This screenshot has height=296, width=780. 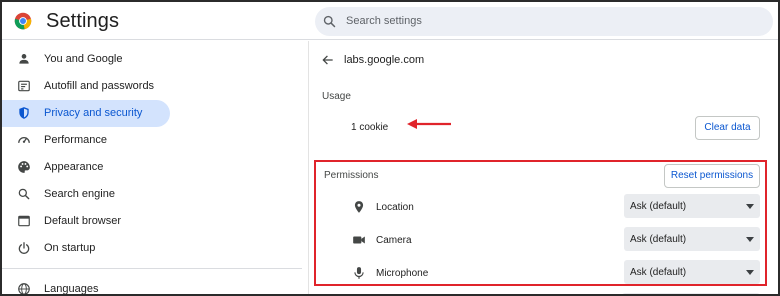 I want to click on sidebar-item-label: Default browser, so click(x=83, y=221).